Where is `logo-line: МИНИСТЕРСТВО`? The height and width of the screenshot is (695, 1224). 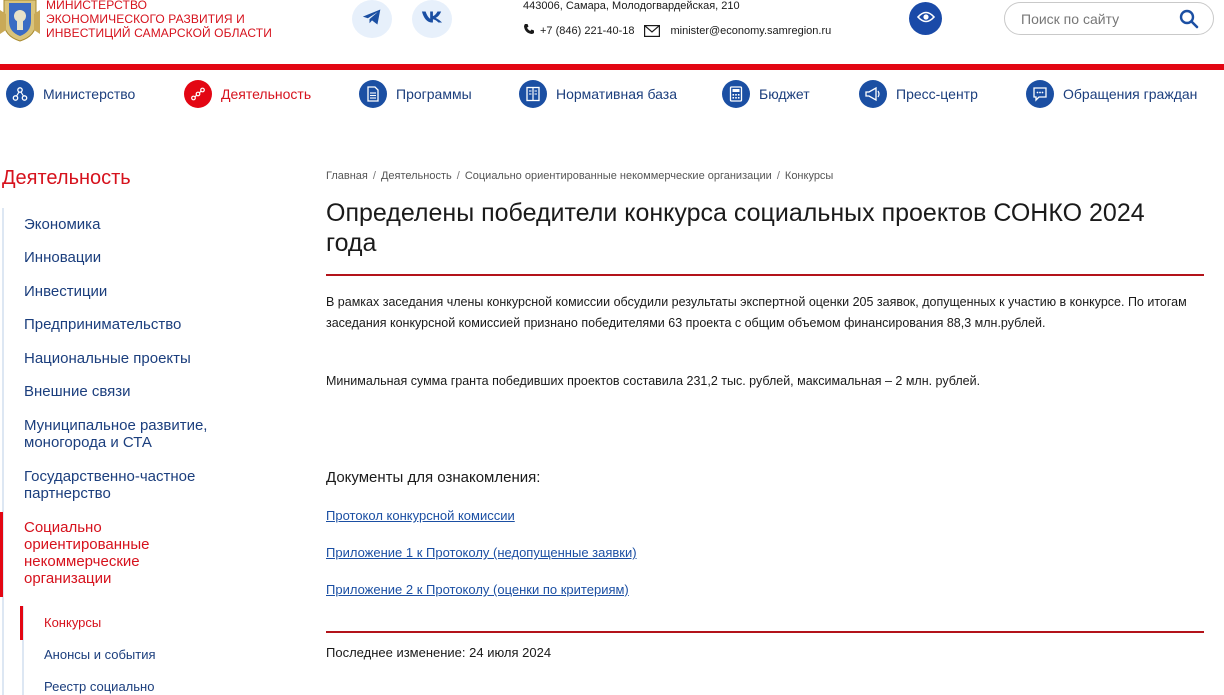
logo-line: МИНИСТЕРСТВО is located at coordinates (97, 6).